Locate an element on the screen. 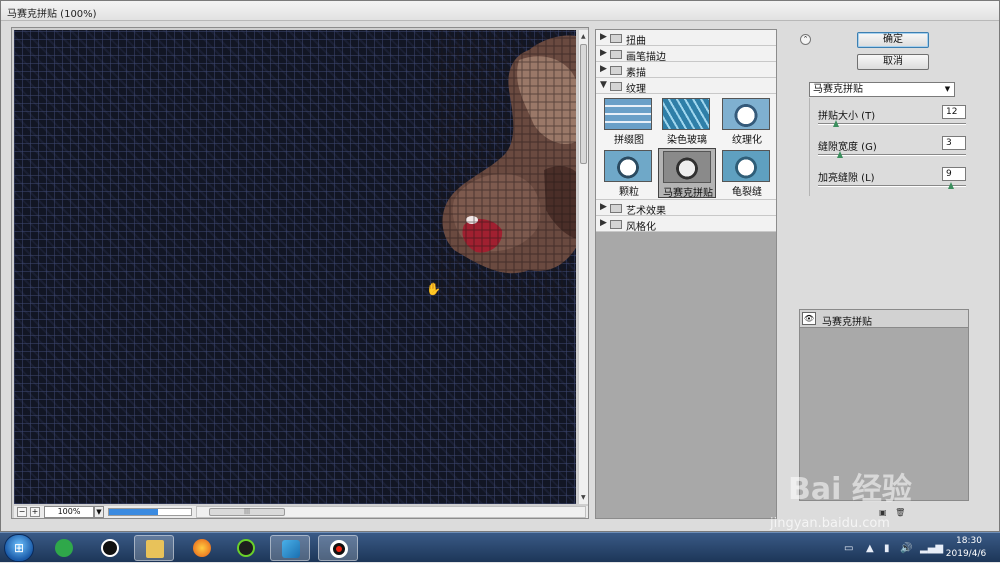 The height and width of the screenshot is (563, 1000). parameter-label: 缝隙宽度 (G) is located at coordinates (847, 147).